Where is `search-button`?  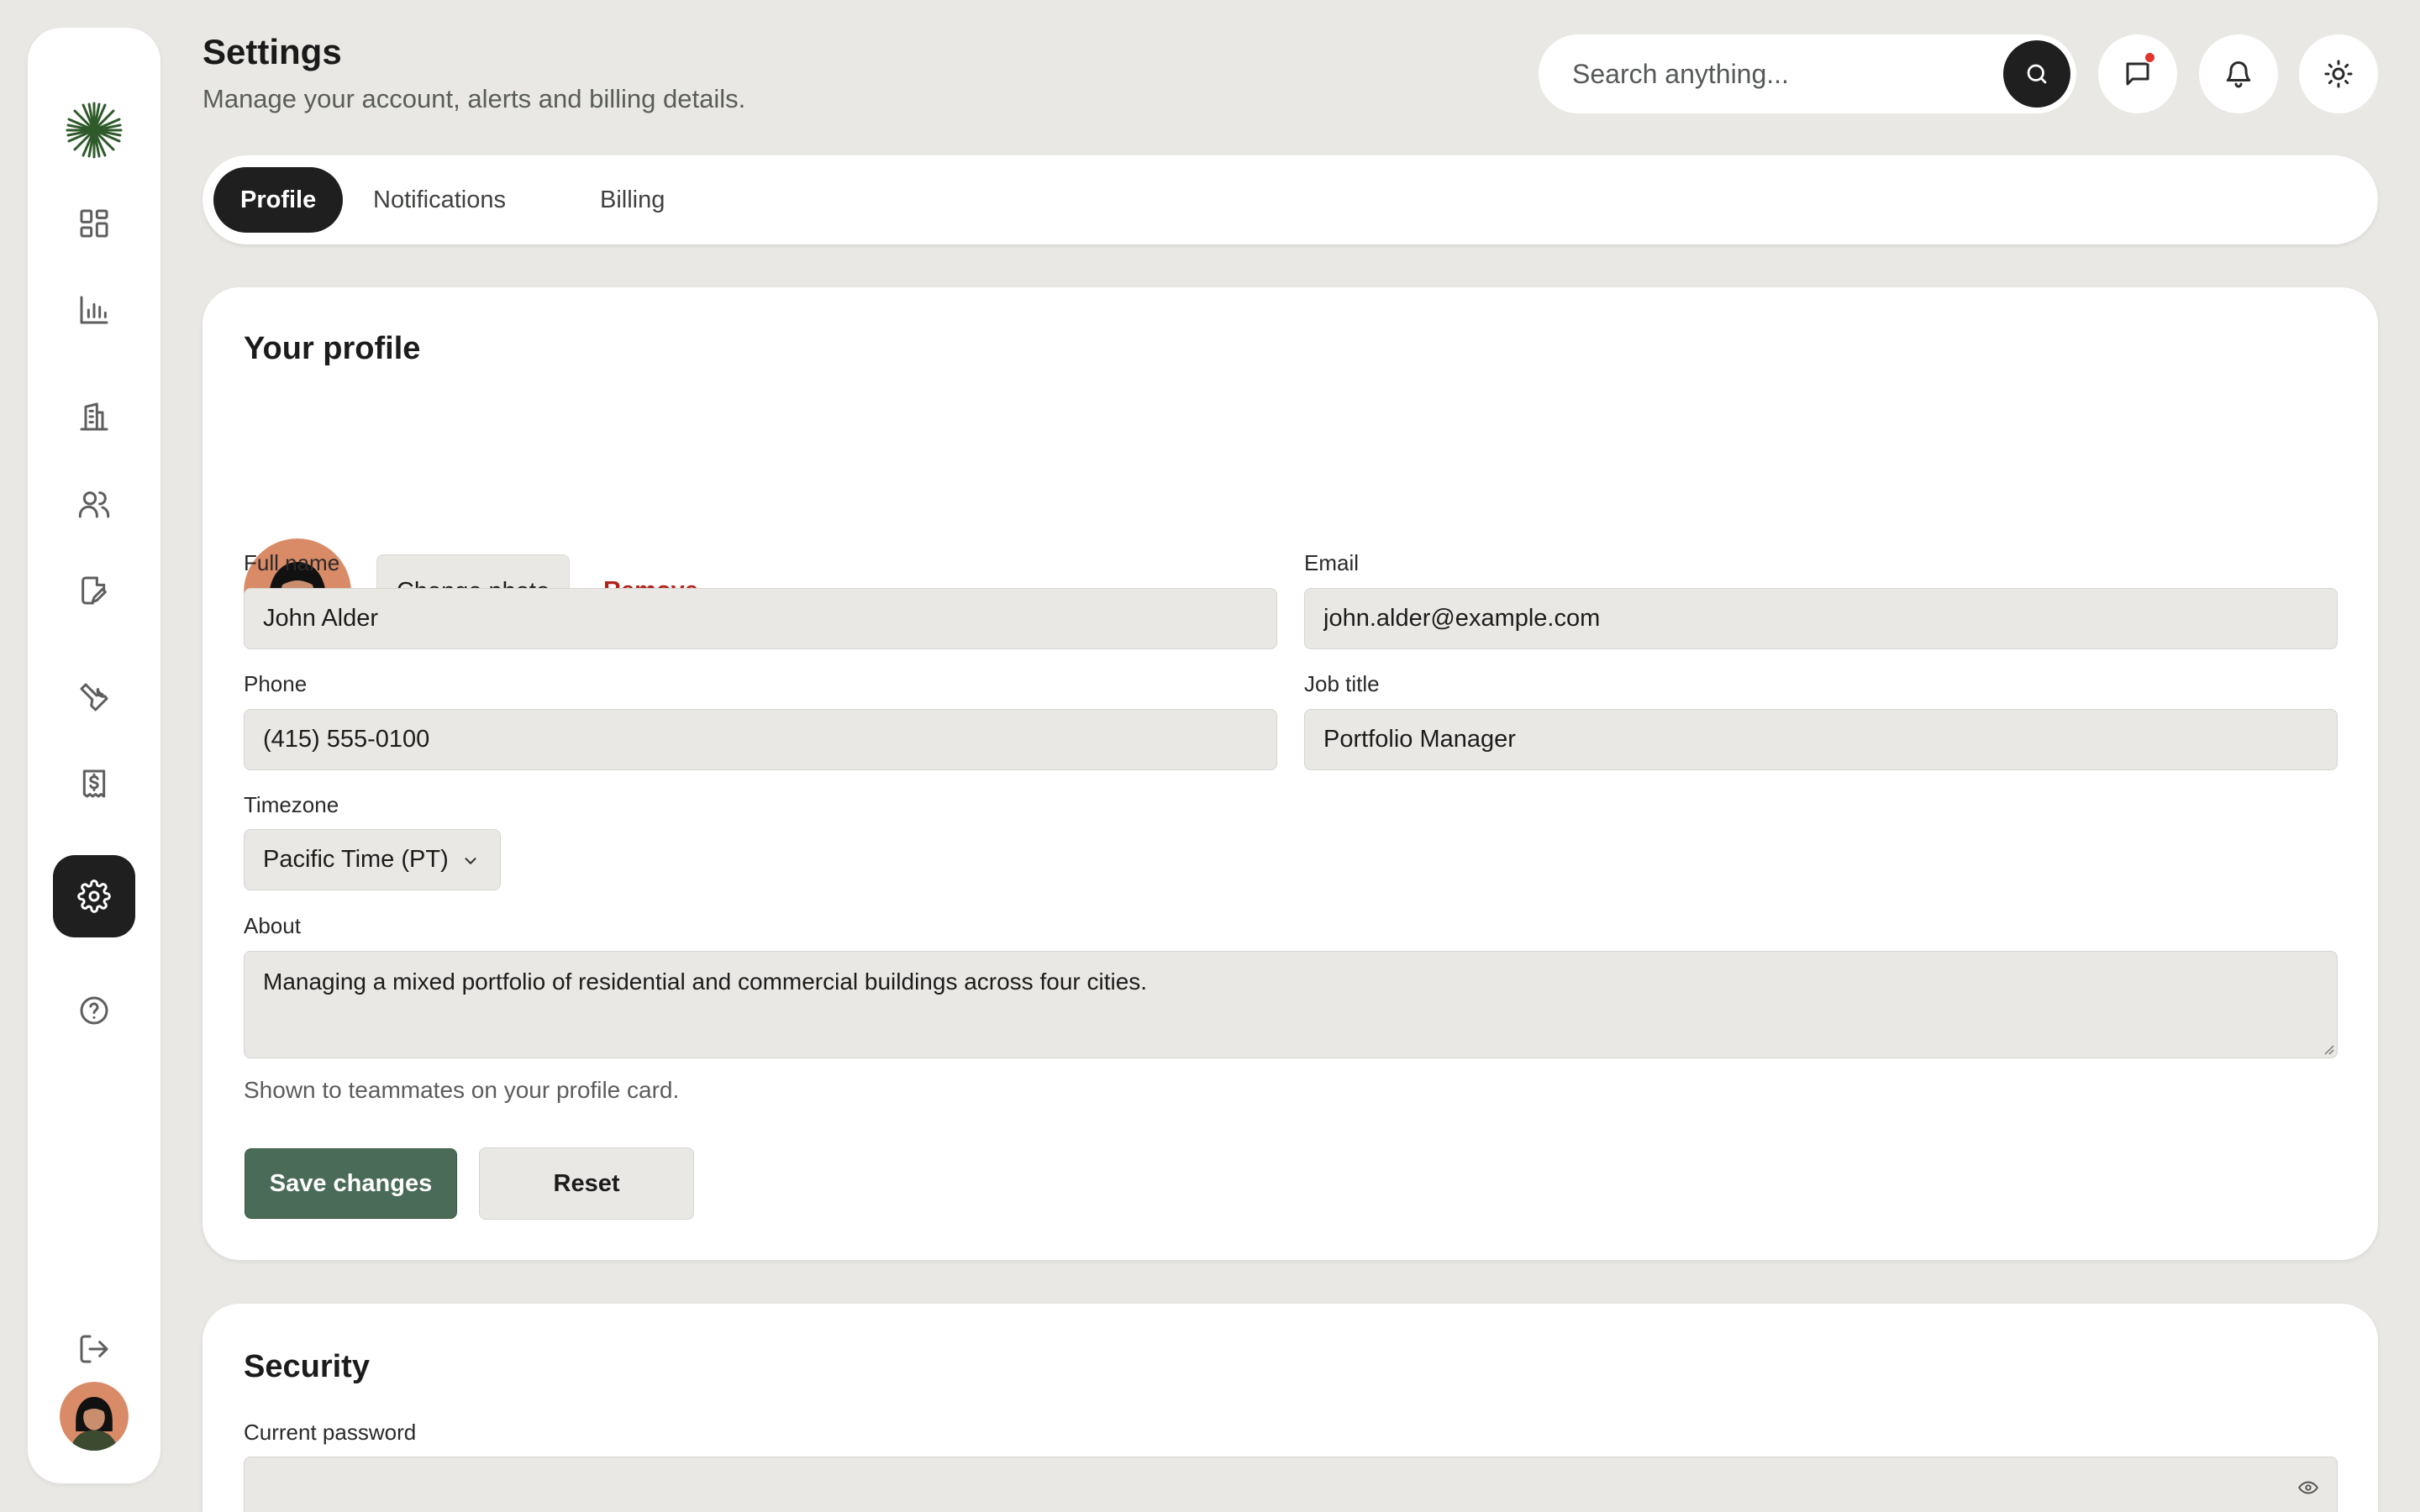
search-button is located at coordinates (2037, 74).